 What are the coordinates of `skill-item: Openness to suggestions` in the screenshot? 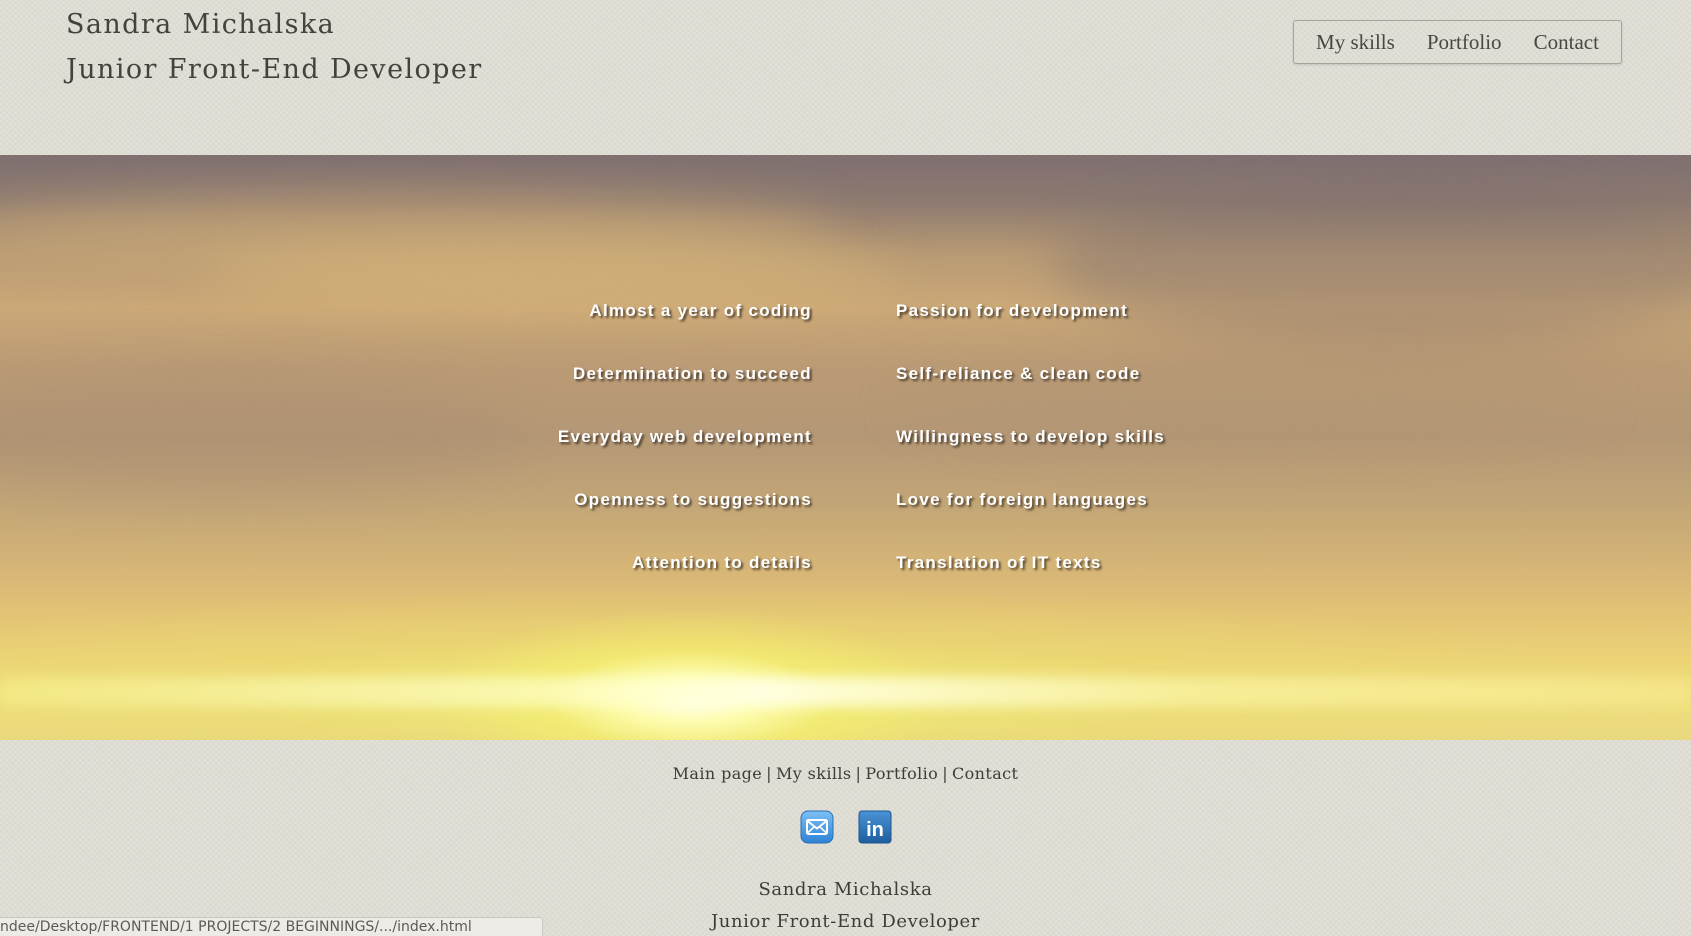 It's located at (693, 499).